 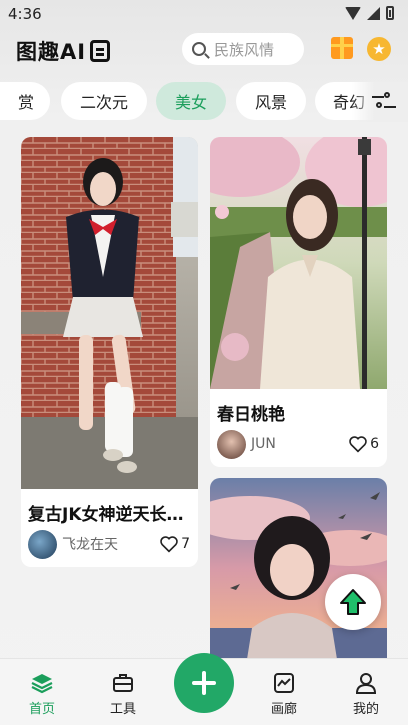 I want to click on tab-label: 赏, so click(x=25, y=102).